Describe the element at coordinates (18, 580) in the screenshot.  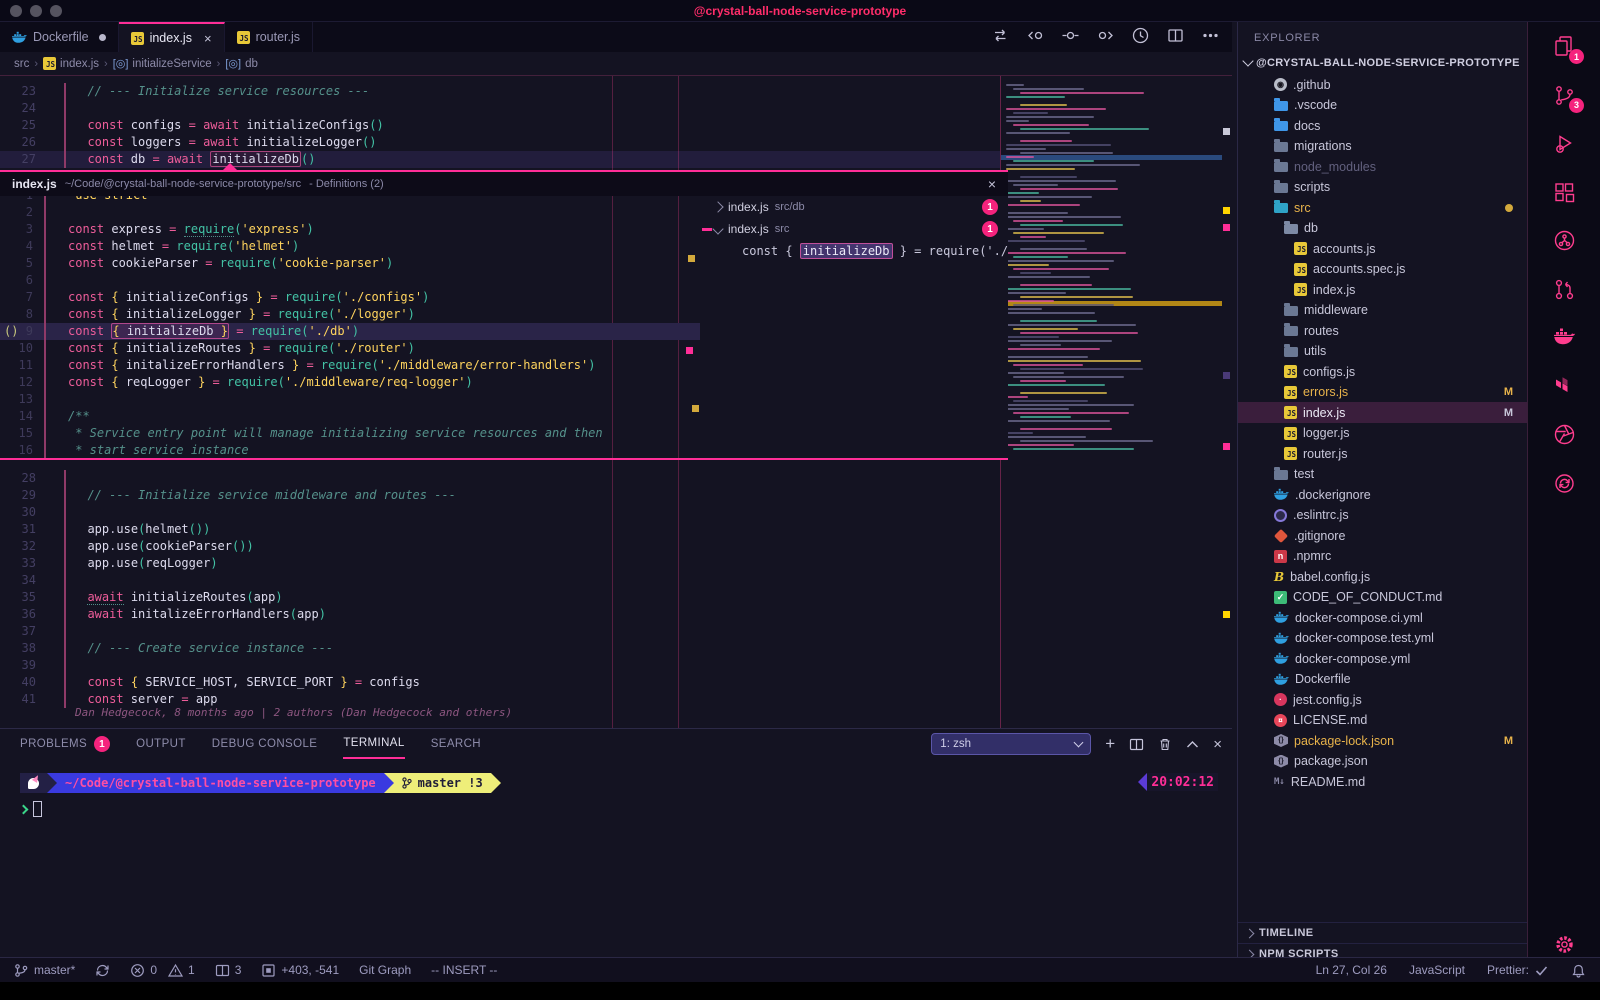
I see `line-number: 34` at that location.